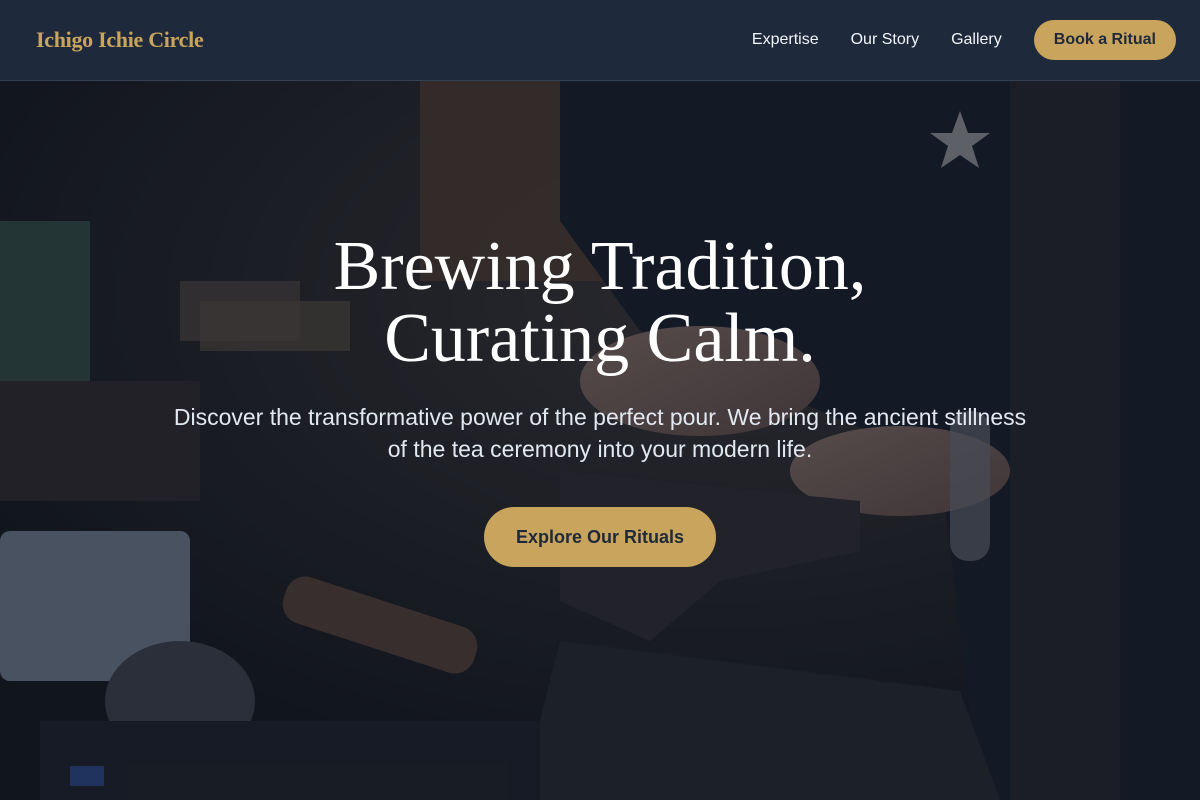 The width and height of the screenshot is (1200, 800). Describe the element at coordinates (600, 338) in the screenshot. I see `hero-title-line-2: Curating Calm.` at that location.